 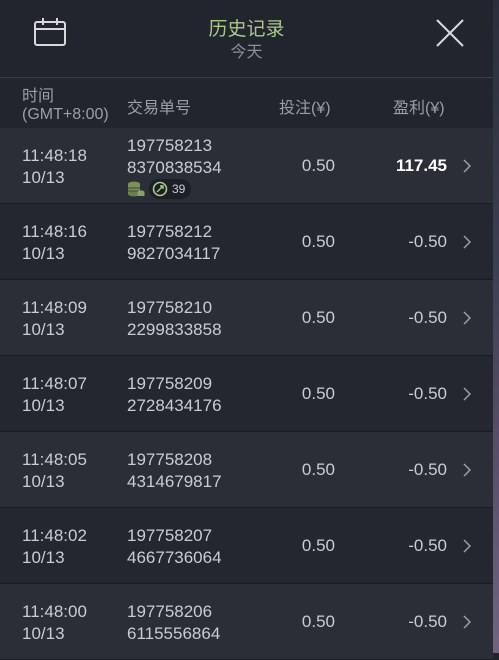 What do you see at coordinates (179, 189) in the screenshot?
I see `free-spin-count: 39` at bounding box center [179, 189].